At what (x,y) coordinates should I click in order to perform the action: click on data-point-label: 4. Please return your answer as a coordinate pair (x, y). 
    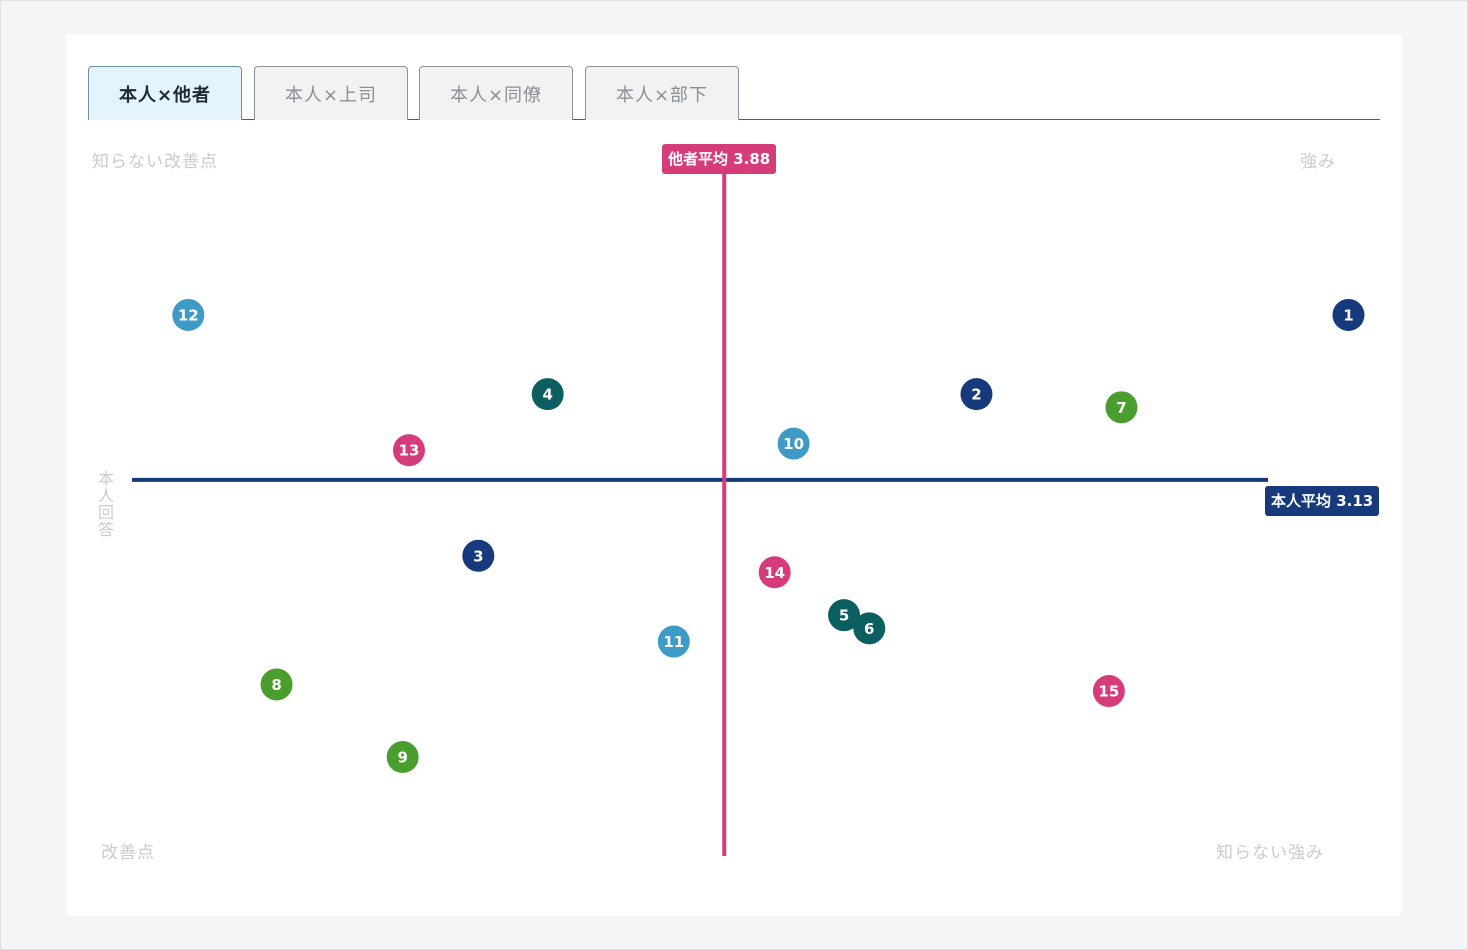
    Looking at the image, I should click on (547, 395).